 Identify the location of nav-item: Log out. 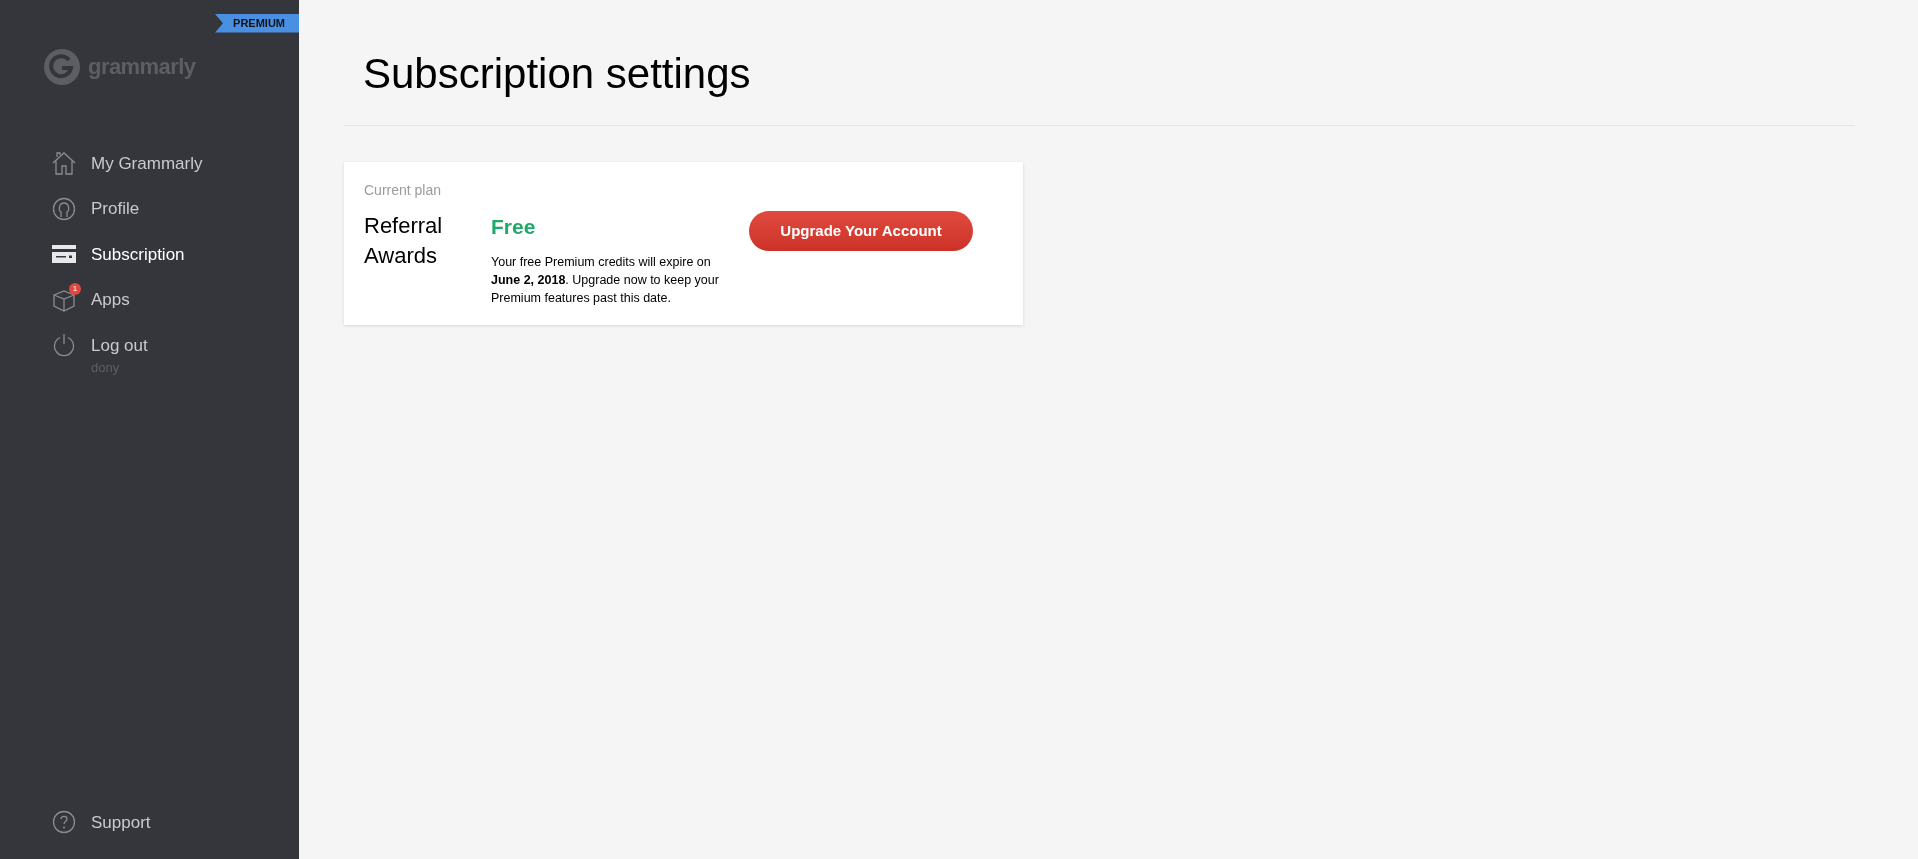
(175, 345).